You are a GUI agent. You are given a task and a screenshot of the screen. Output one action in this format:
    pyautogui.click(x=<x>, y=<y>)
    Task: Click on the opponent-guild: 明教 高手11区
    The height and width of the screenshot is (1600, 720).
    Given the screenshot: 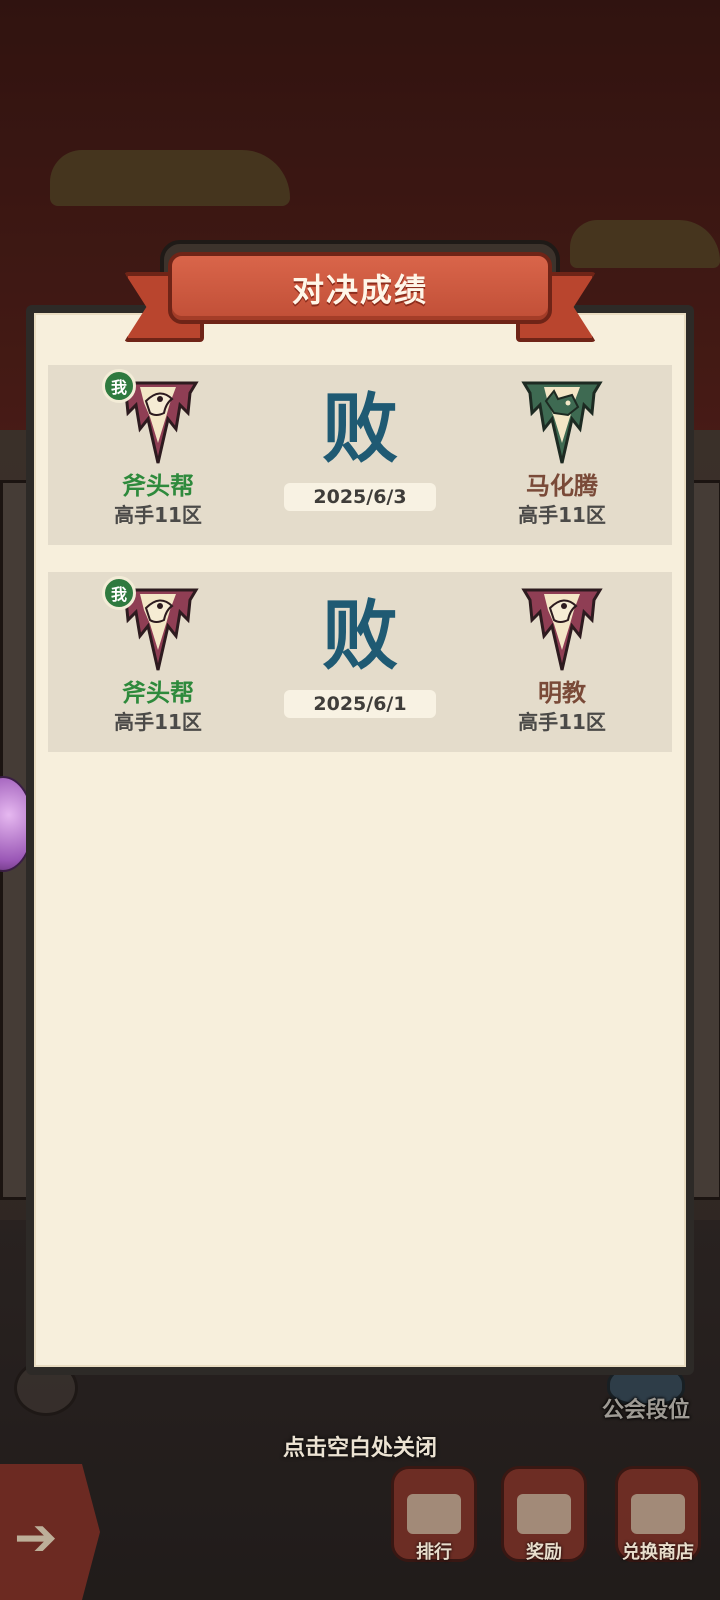 What is the action you would take?
    pyautogui.click(x=562, y=665)
    